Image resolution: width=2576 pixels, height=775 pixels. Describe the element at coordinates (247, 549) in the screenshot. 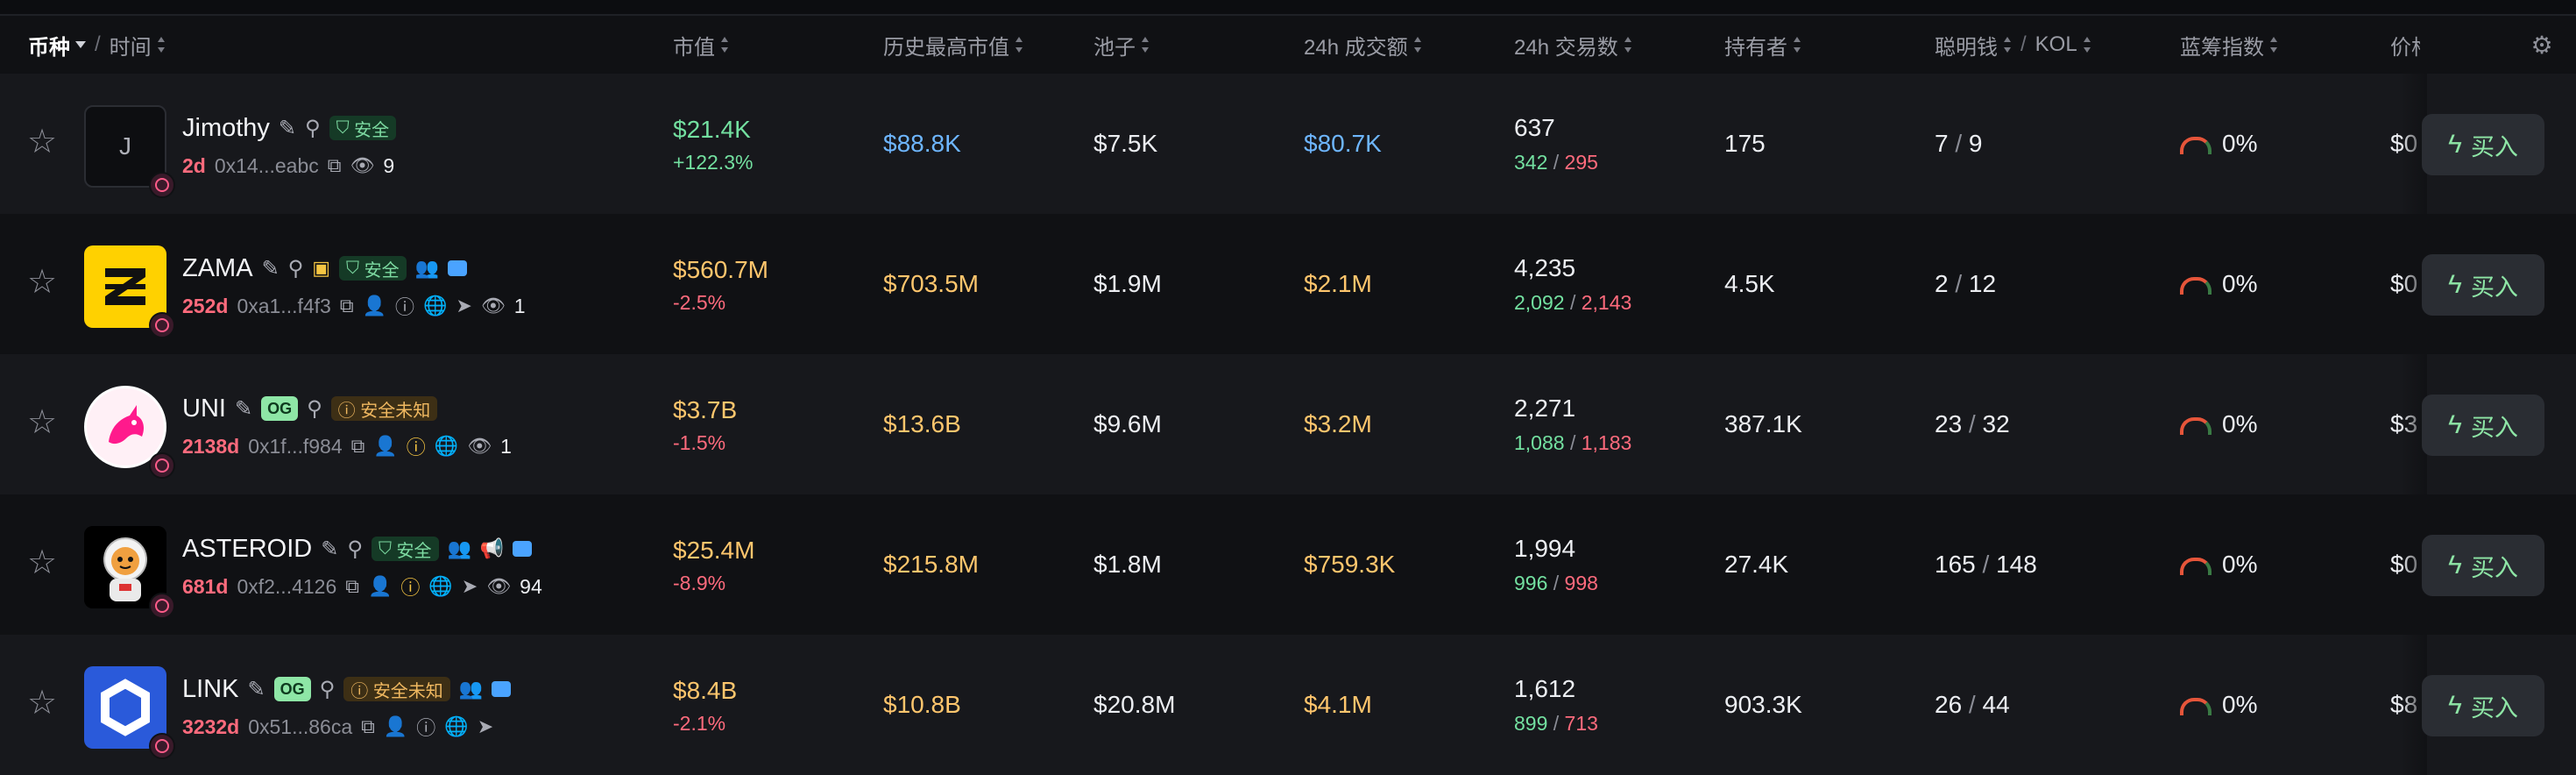

I see `token-name: ASTEROID` at that location.